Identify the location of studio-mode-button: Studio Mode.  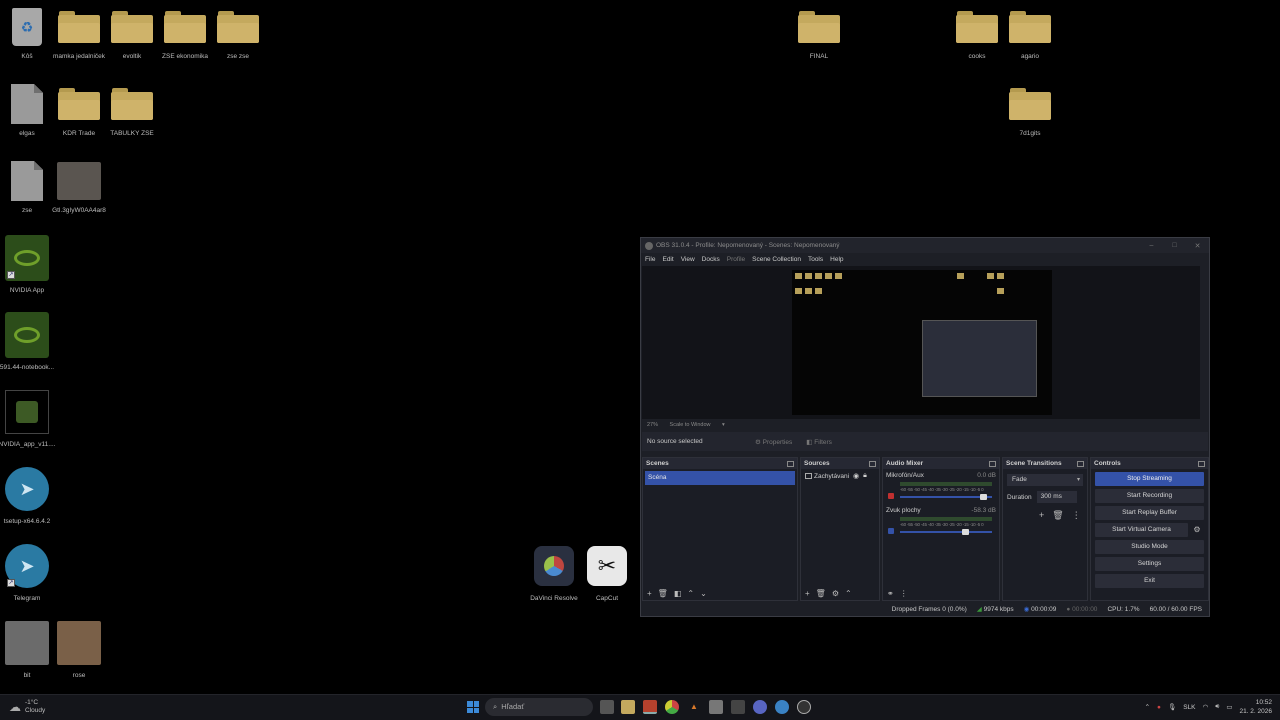
(1149, 547).